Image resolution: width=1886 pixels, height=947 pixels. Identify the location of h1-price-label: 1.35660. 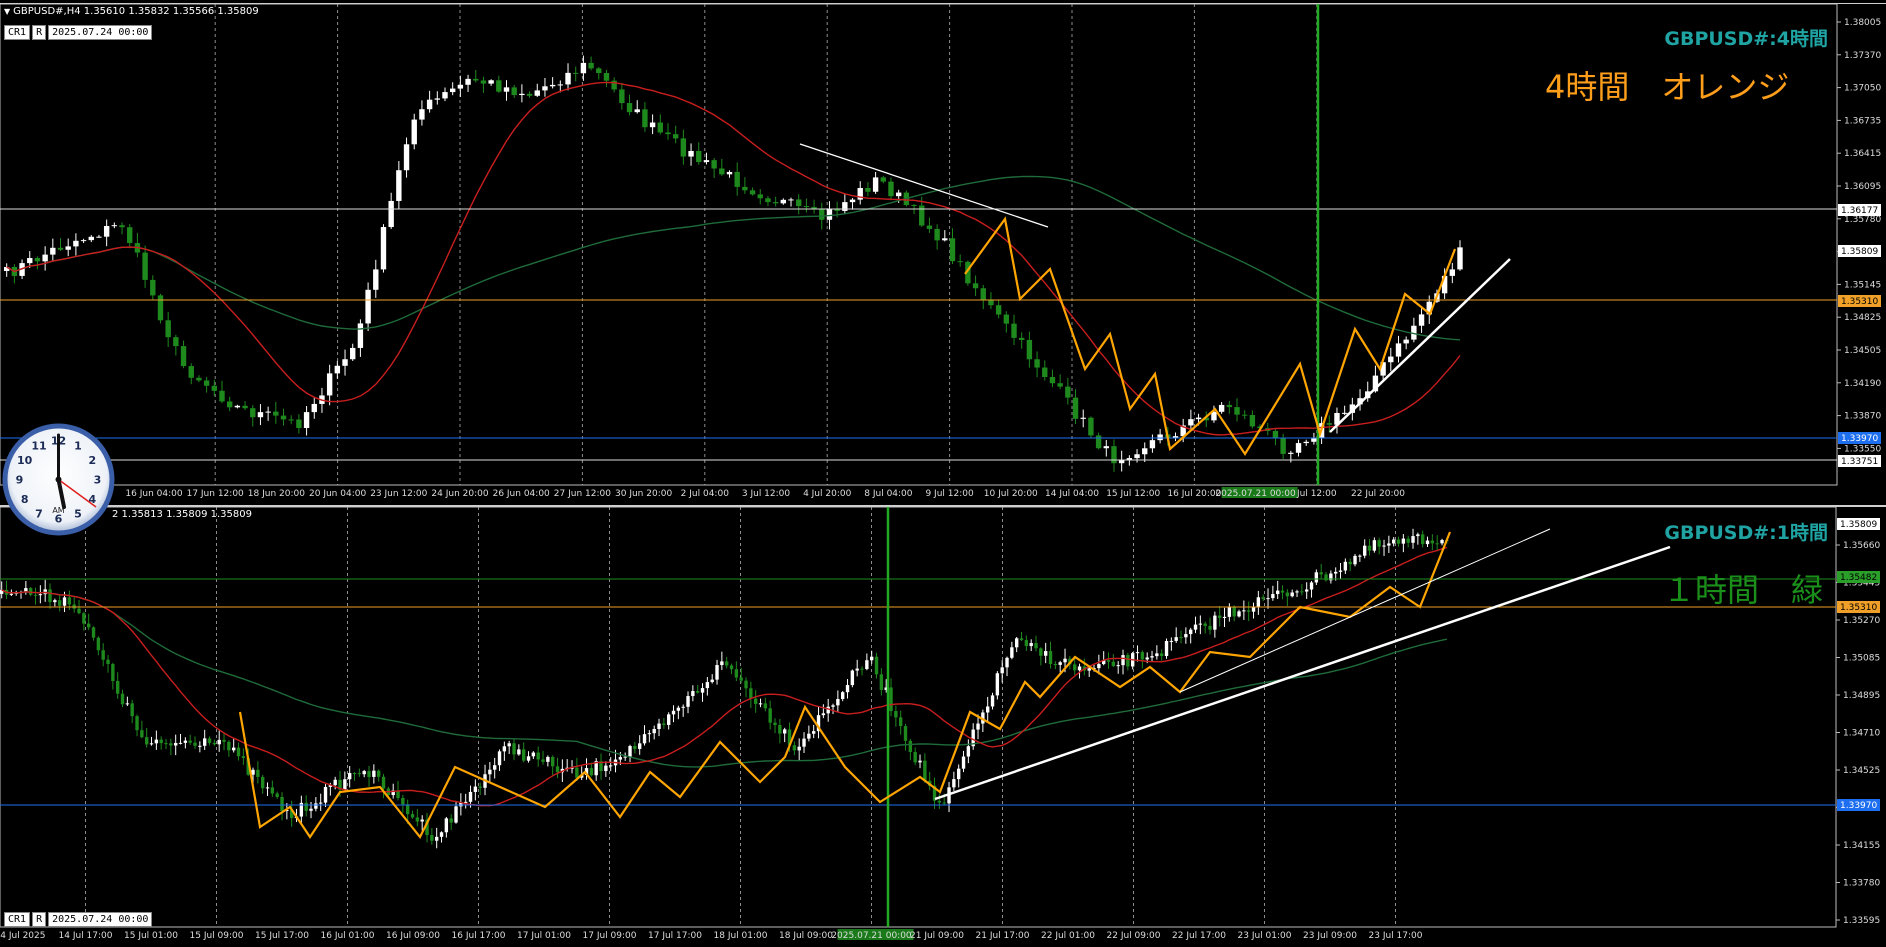
(1861, 546).